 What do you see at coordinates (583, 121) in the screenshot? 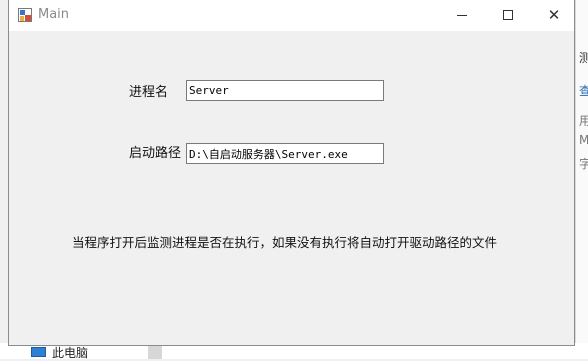
I see `background-glyph: 用` at bounding box center [583, 121].